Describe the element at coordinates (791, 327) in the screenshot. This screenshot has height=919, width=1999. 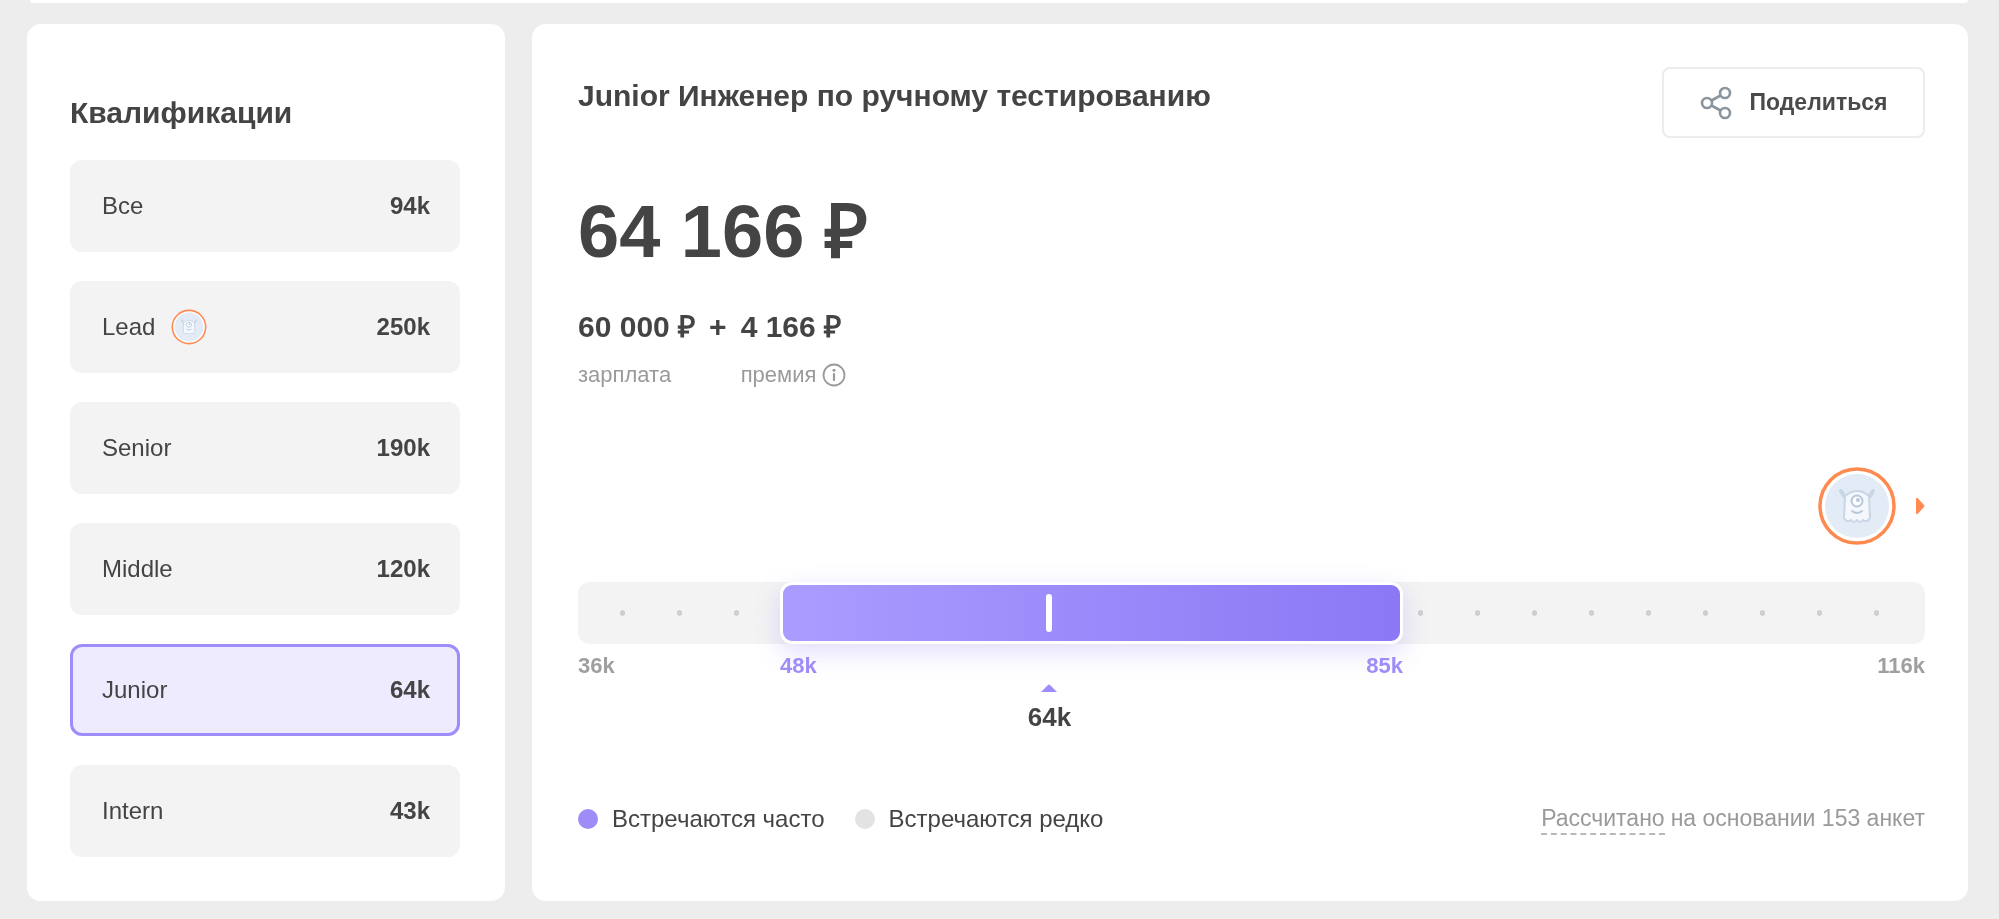
I see `bonus-amount: 4 166 ₽` at that location.